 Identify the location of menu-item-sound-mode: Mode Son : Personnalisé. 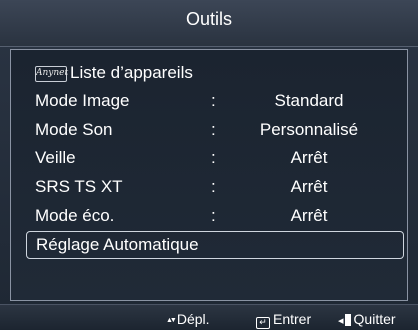
(209, 130).